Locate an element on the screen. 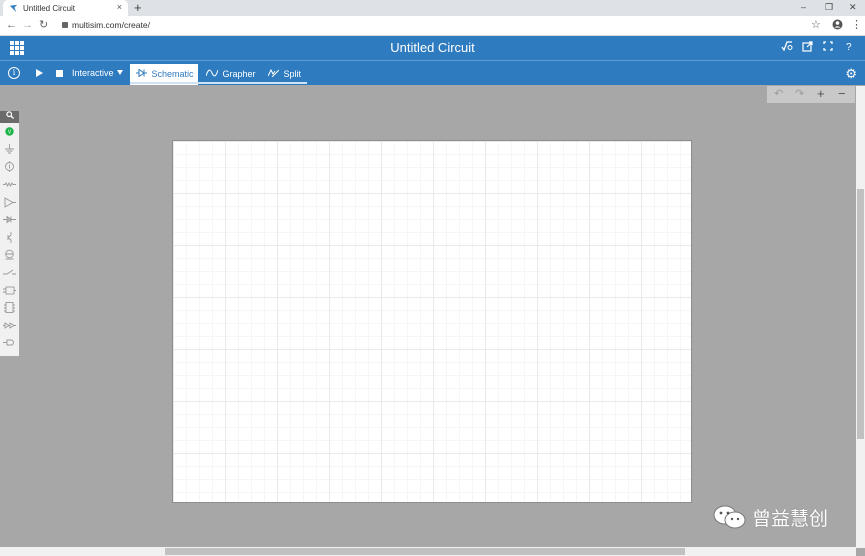 The width and height of the screenshot is (865, 556). browser-tab: Untitled Circuit × is located at coordinates (65, 8).